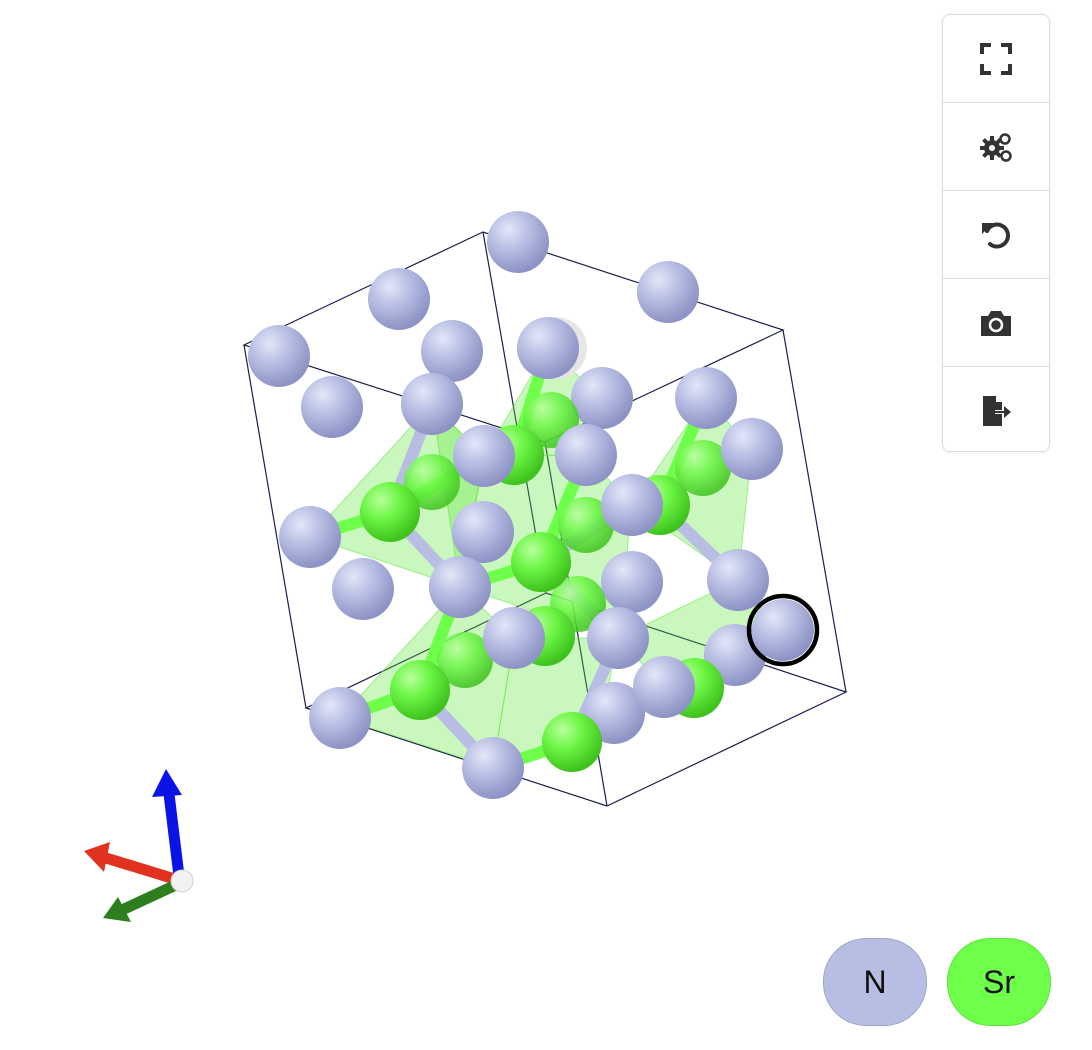 The width and height of the screenshot is (1092, 1050). I want to click on reset-view-button, so click(996, 235).